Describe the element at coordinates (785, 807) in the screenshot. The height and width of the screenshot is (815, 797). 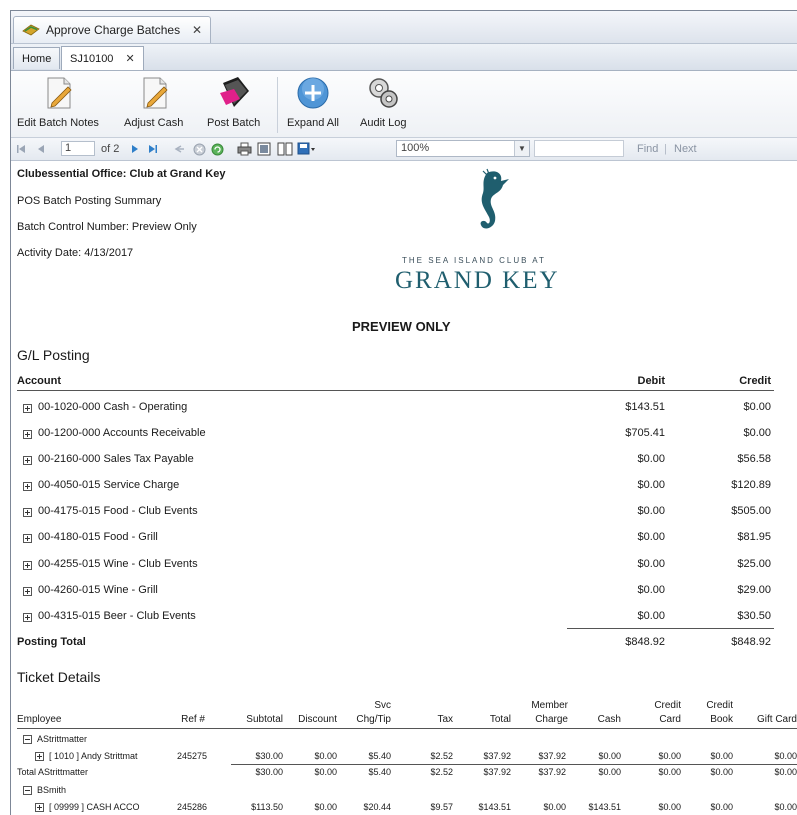
I see `ticket-gift-card: $0.00` at that location.